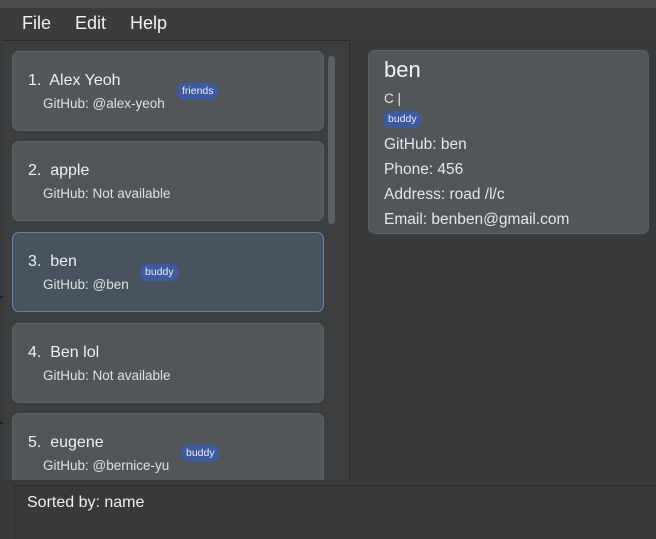  What do you see at coordinates (335, 512) in the screenshot?
I see `result-display: Sorted by: name` at bounding box center [335, 512].